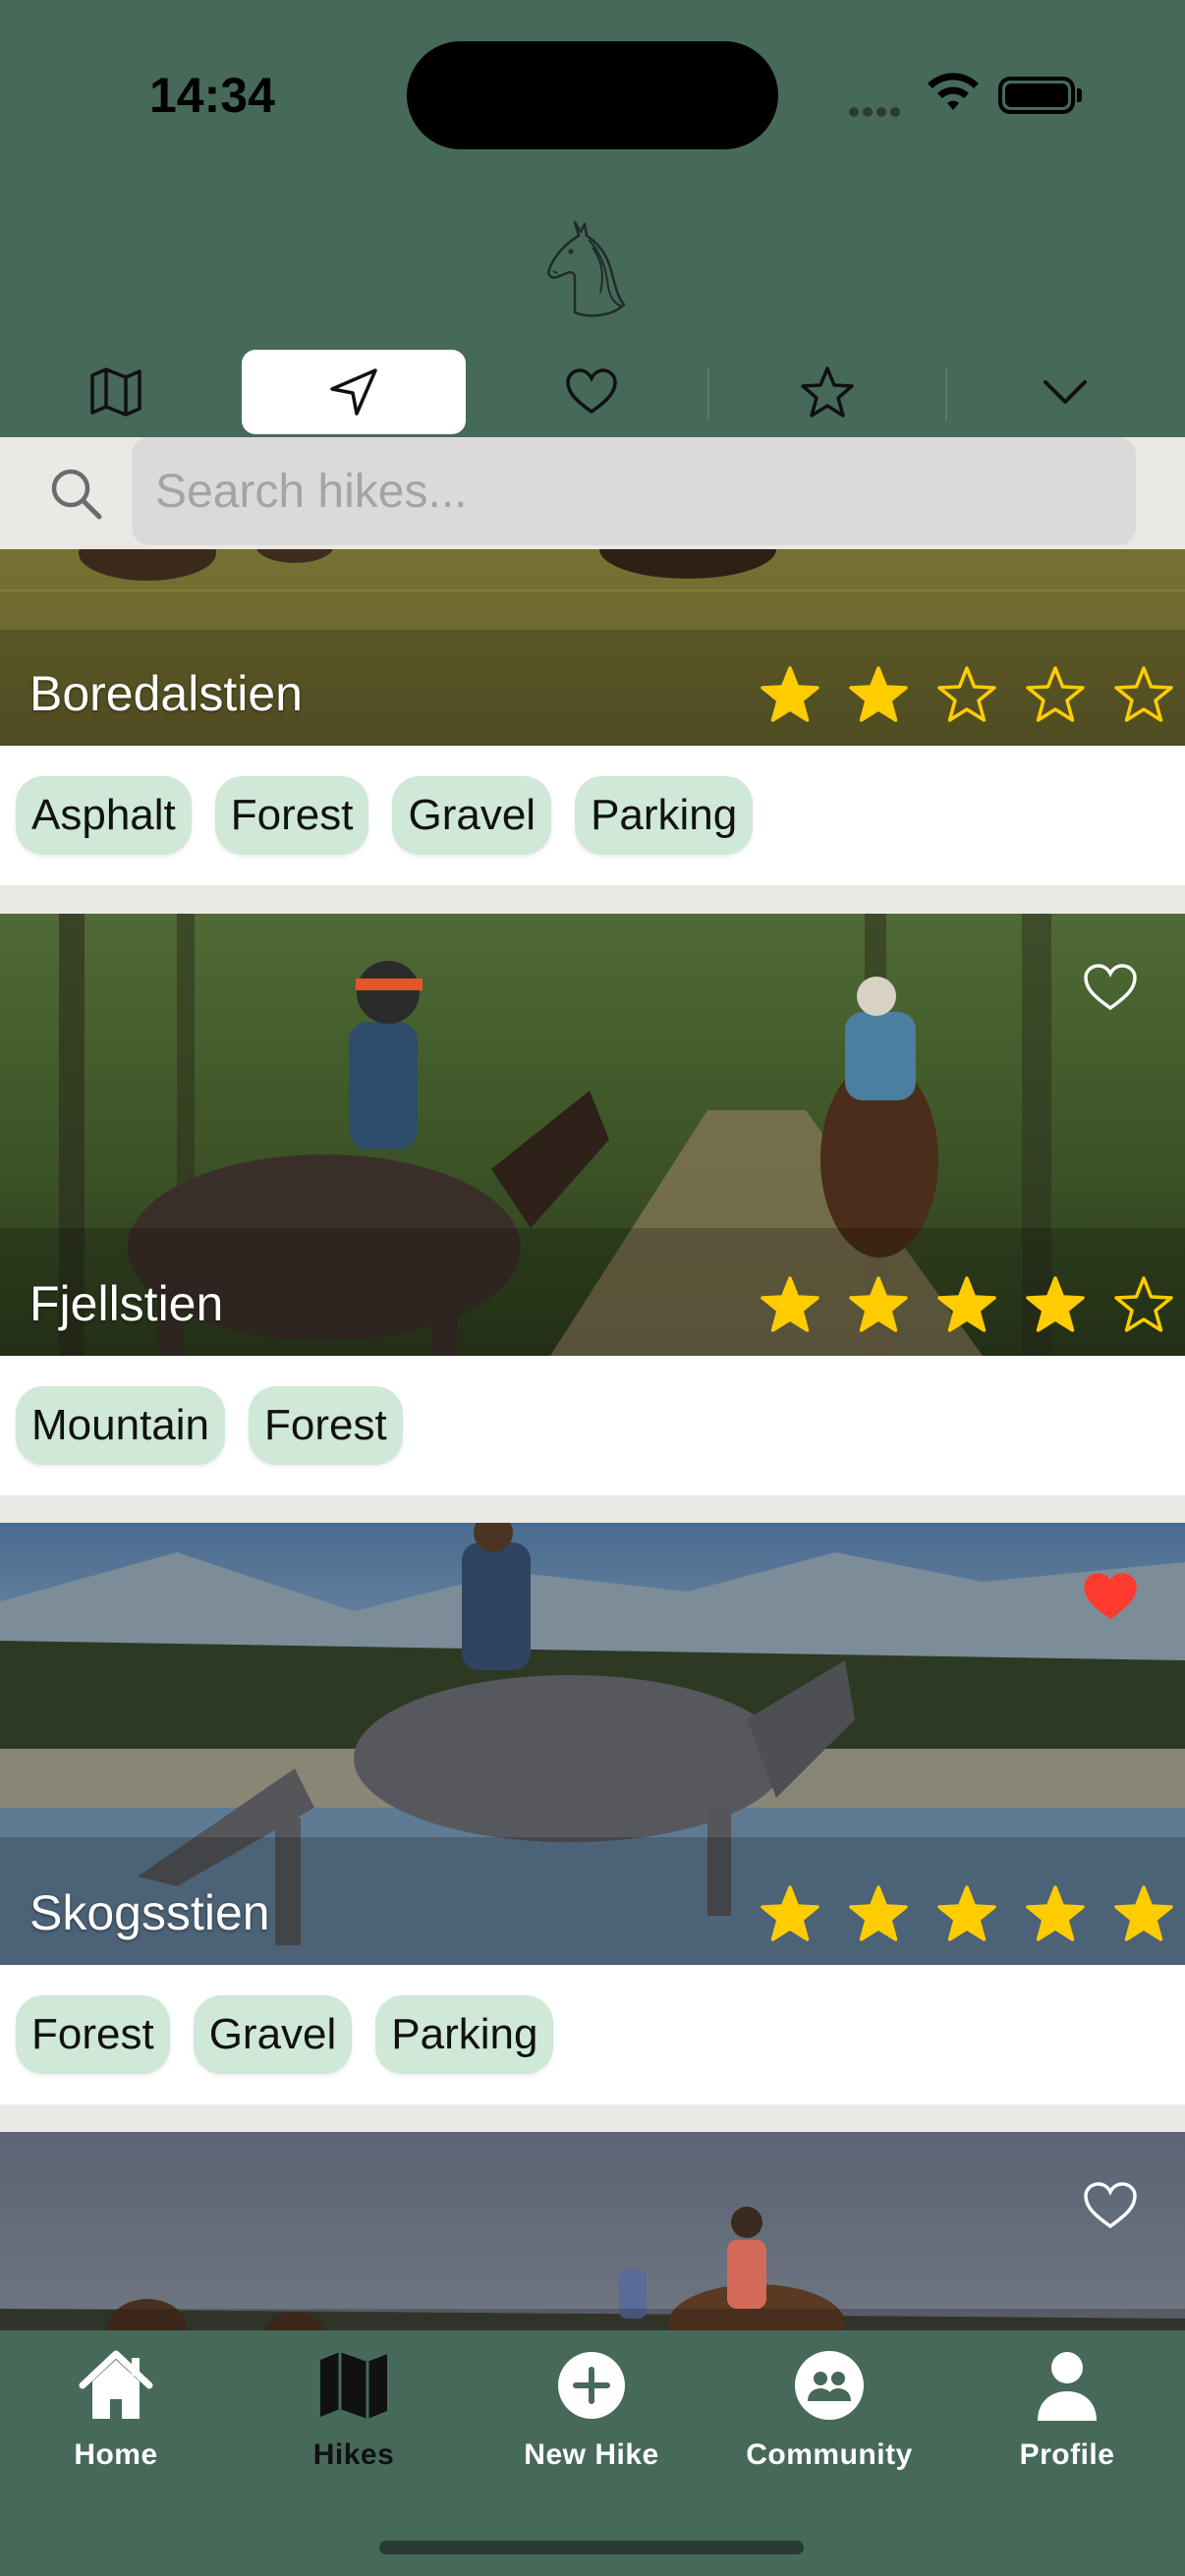 The image size is (1185, 2576). Describe the element at coordinates (592, 2547) in the screenshot. I see `home-indicator` at that location.